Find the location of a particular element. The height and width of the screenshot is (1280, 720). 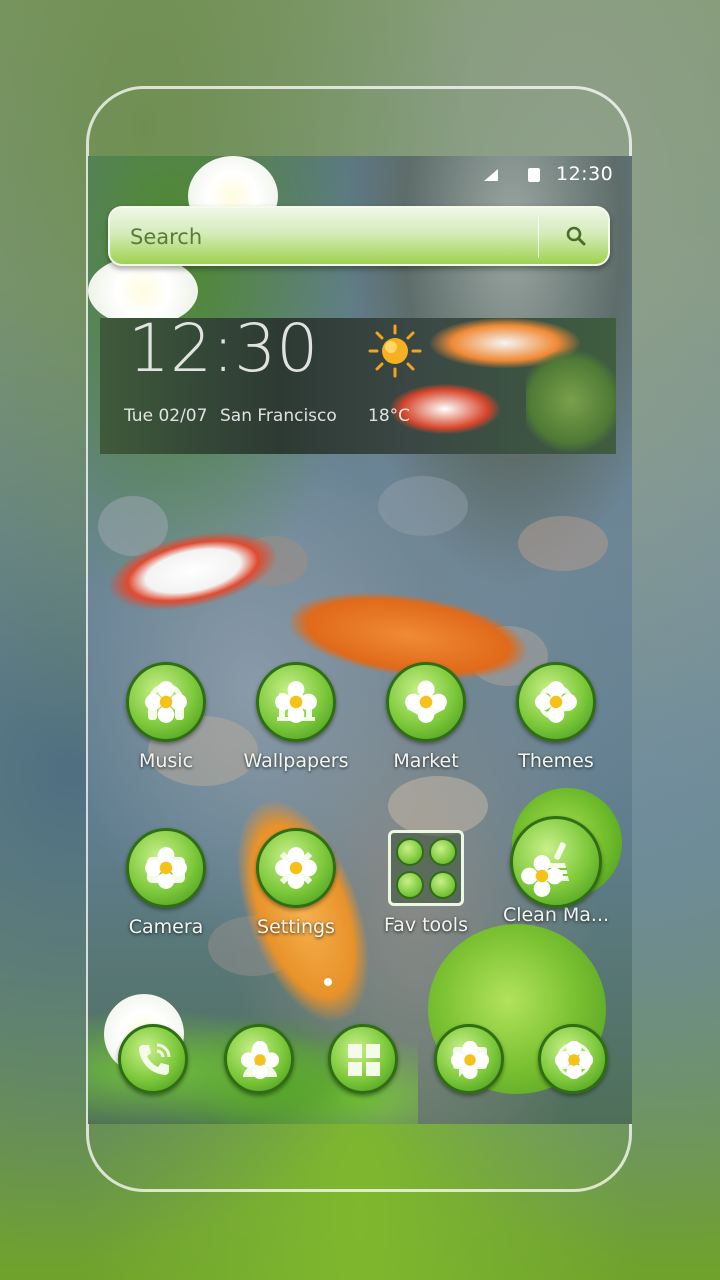

app-label: Market is located at coordinates (426, 761).